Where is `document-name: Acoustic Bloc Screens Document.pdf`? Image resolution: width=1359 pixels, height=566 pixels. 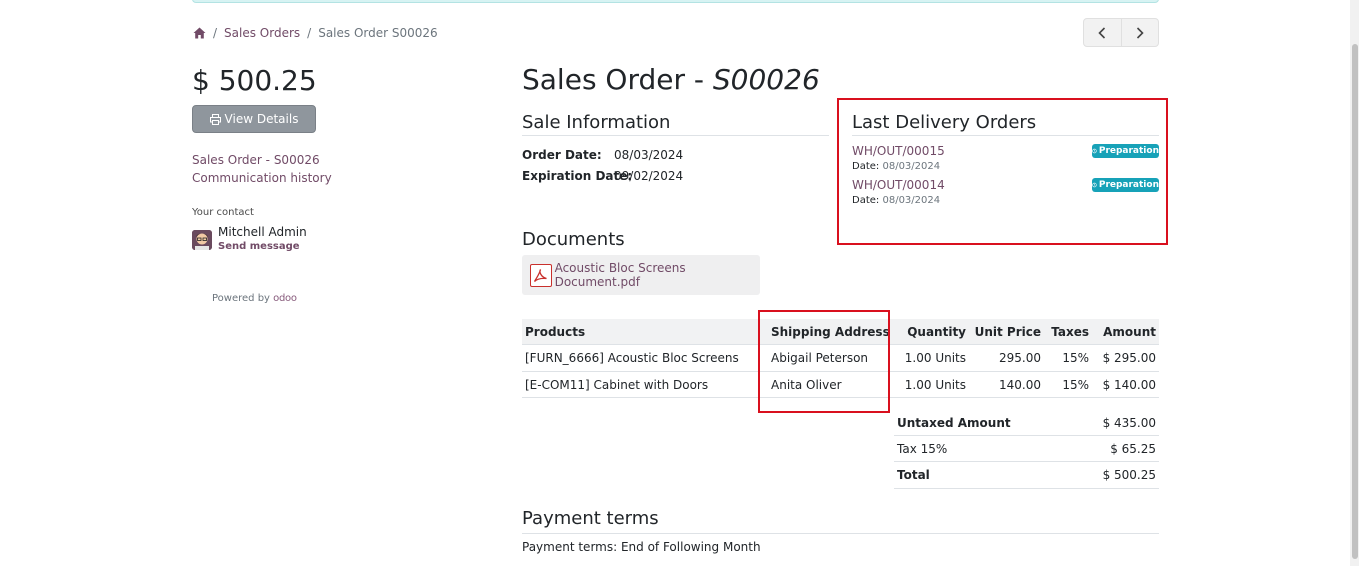
document-name: Acoustic Bloc Screens Document.pdf is located at coordinates (657, 275).